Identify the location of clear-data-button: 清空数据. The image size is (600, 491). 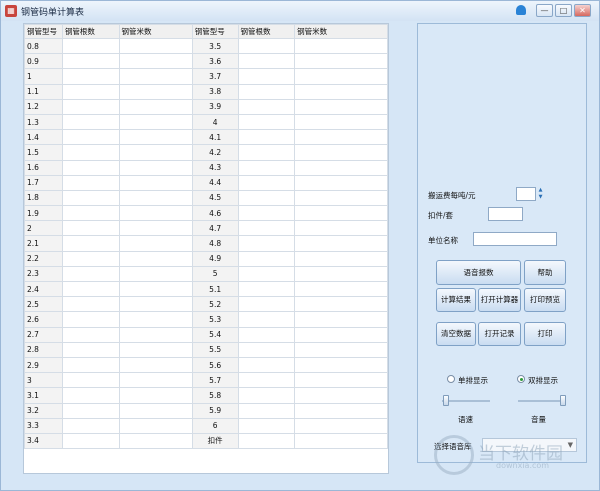
(456, 334).